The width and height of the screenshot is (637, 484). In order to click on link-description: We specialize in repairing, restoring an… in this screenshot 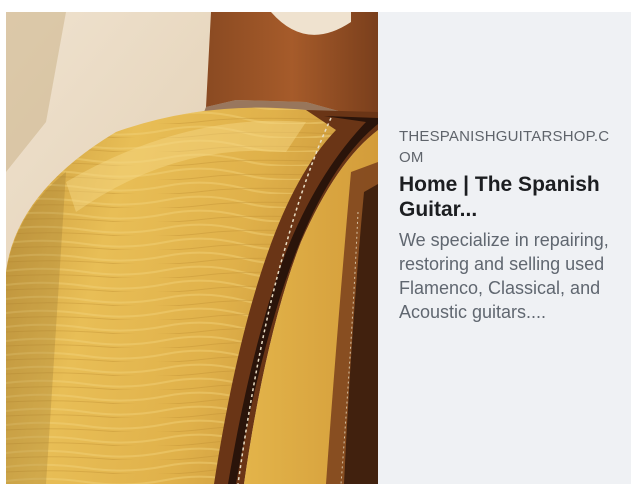, I will do `click(504, 276)`.